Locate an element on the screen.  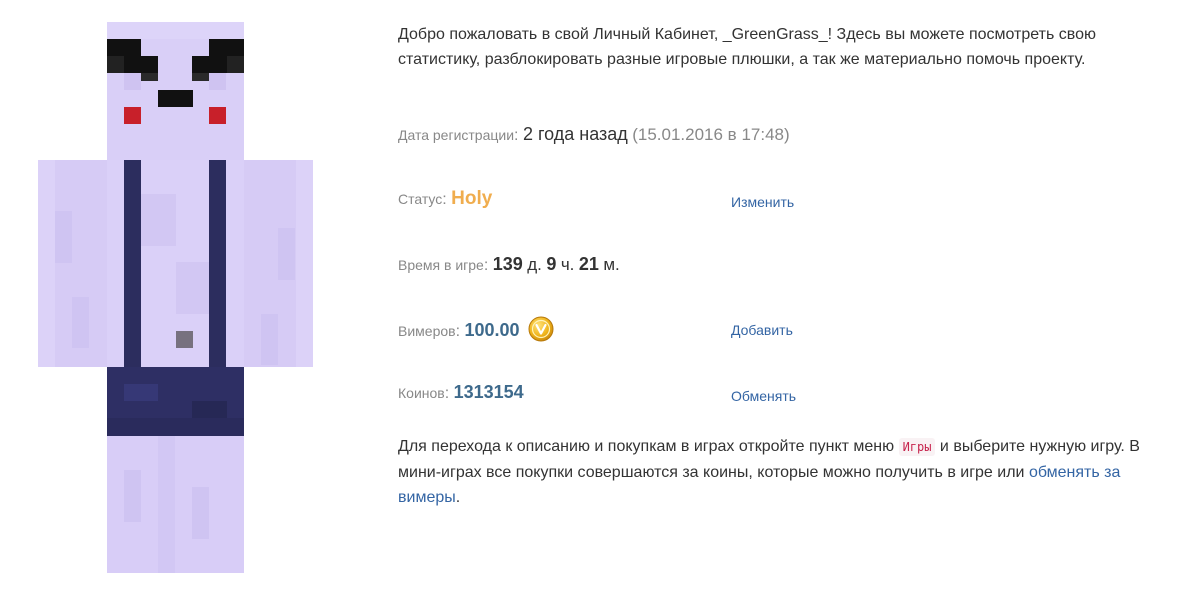
registration-date: (15.01.2016 в 17:48) is located at coordinates (711, 134).